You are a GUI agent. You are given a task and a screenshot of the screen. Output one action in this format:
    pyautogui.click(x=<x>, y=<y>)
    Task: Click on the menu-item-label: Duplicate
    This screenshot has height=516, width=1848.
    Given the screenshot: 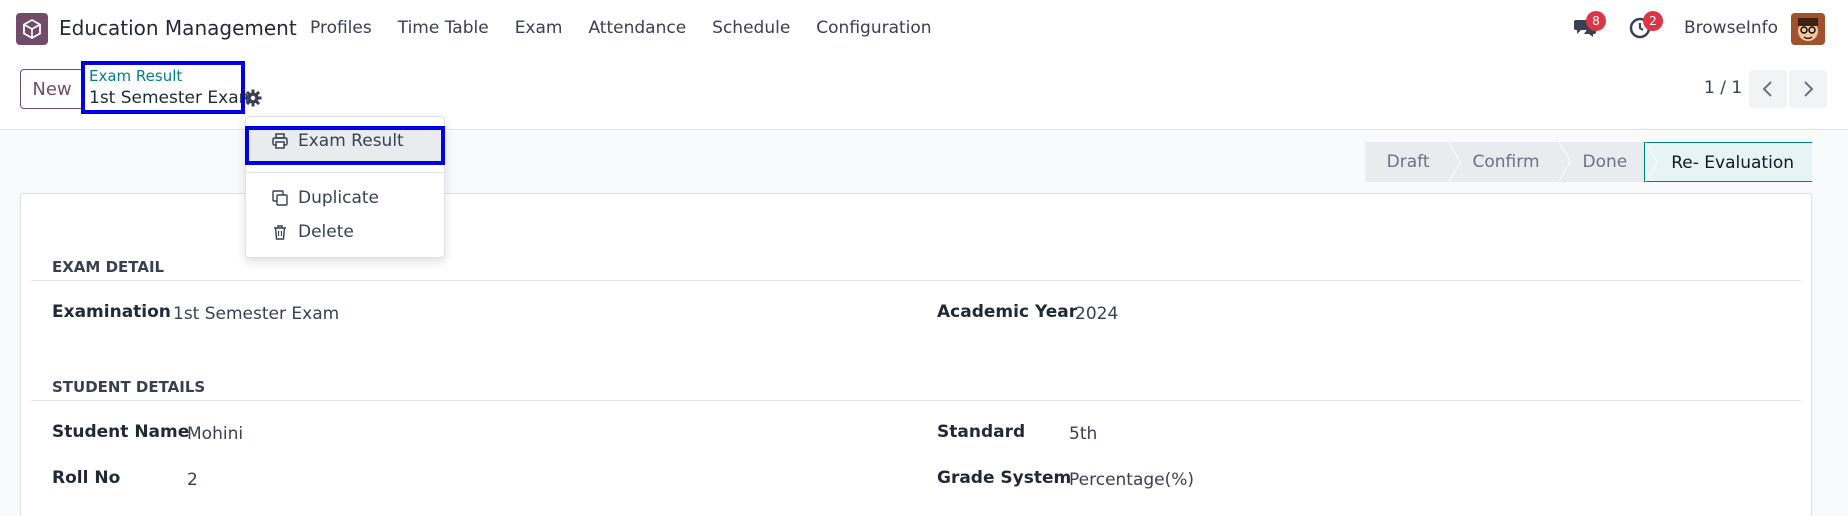 What is the action you would take?
    pyautogui.click(x=338, y=198)
    